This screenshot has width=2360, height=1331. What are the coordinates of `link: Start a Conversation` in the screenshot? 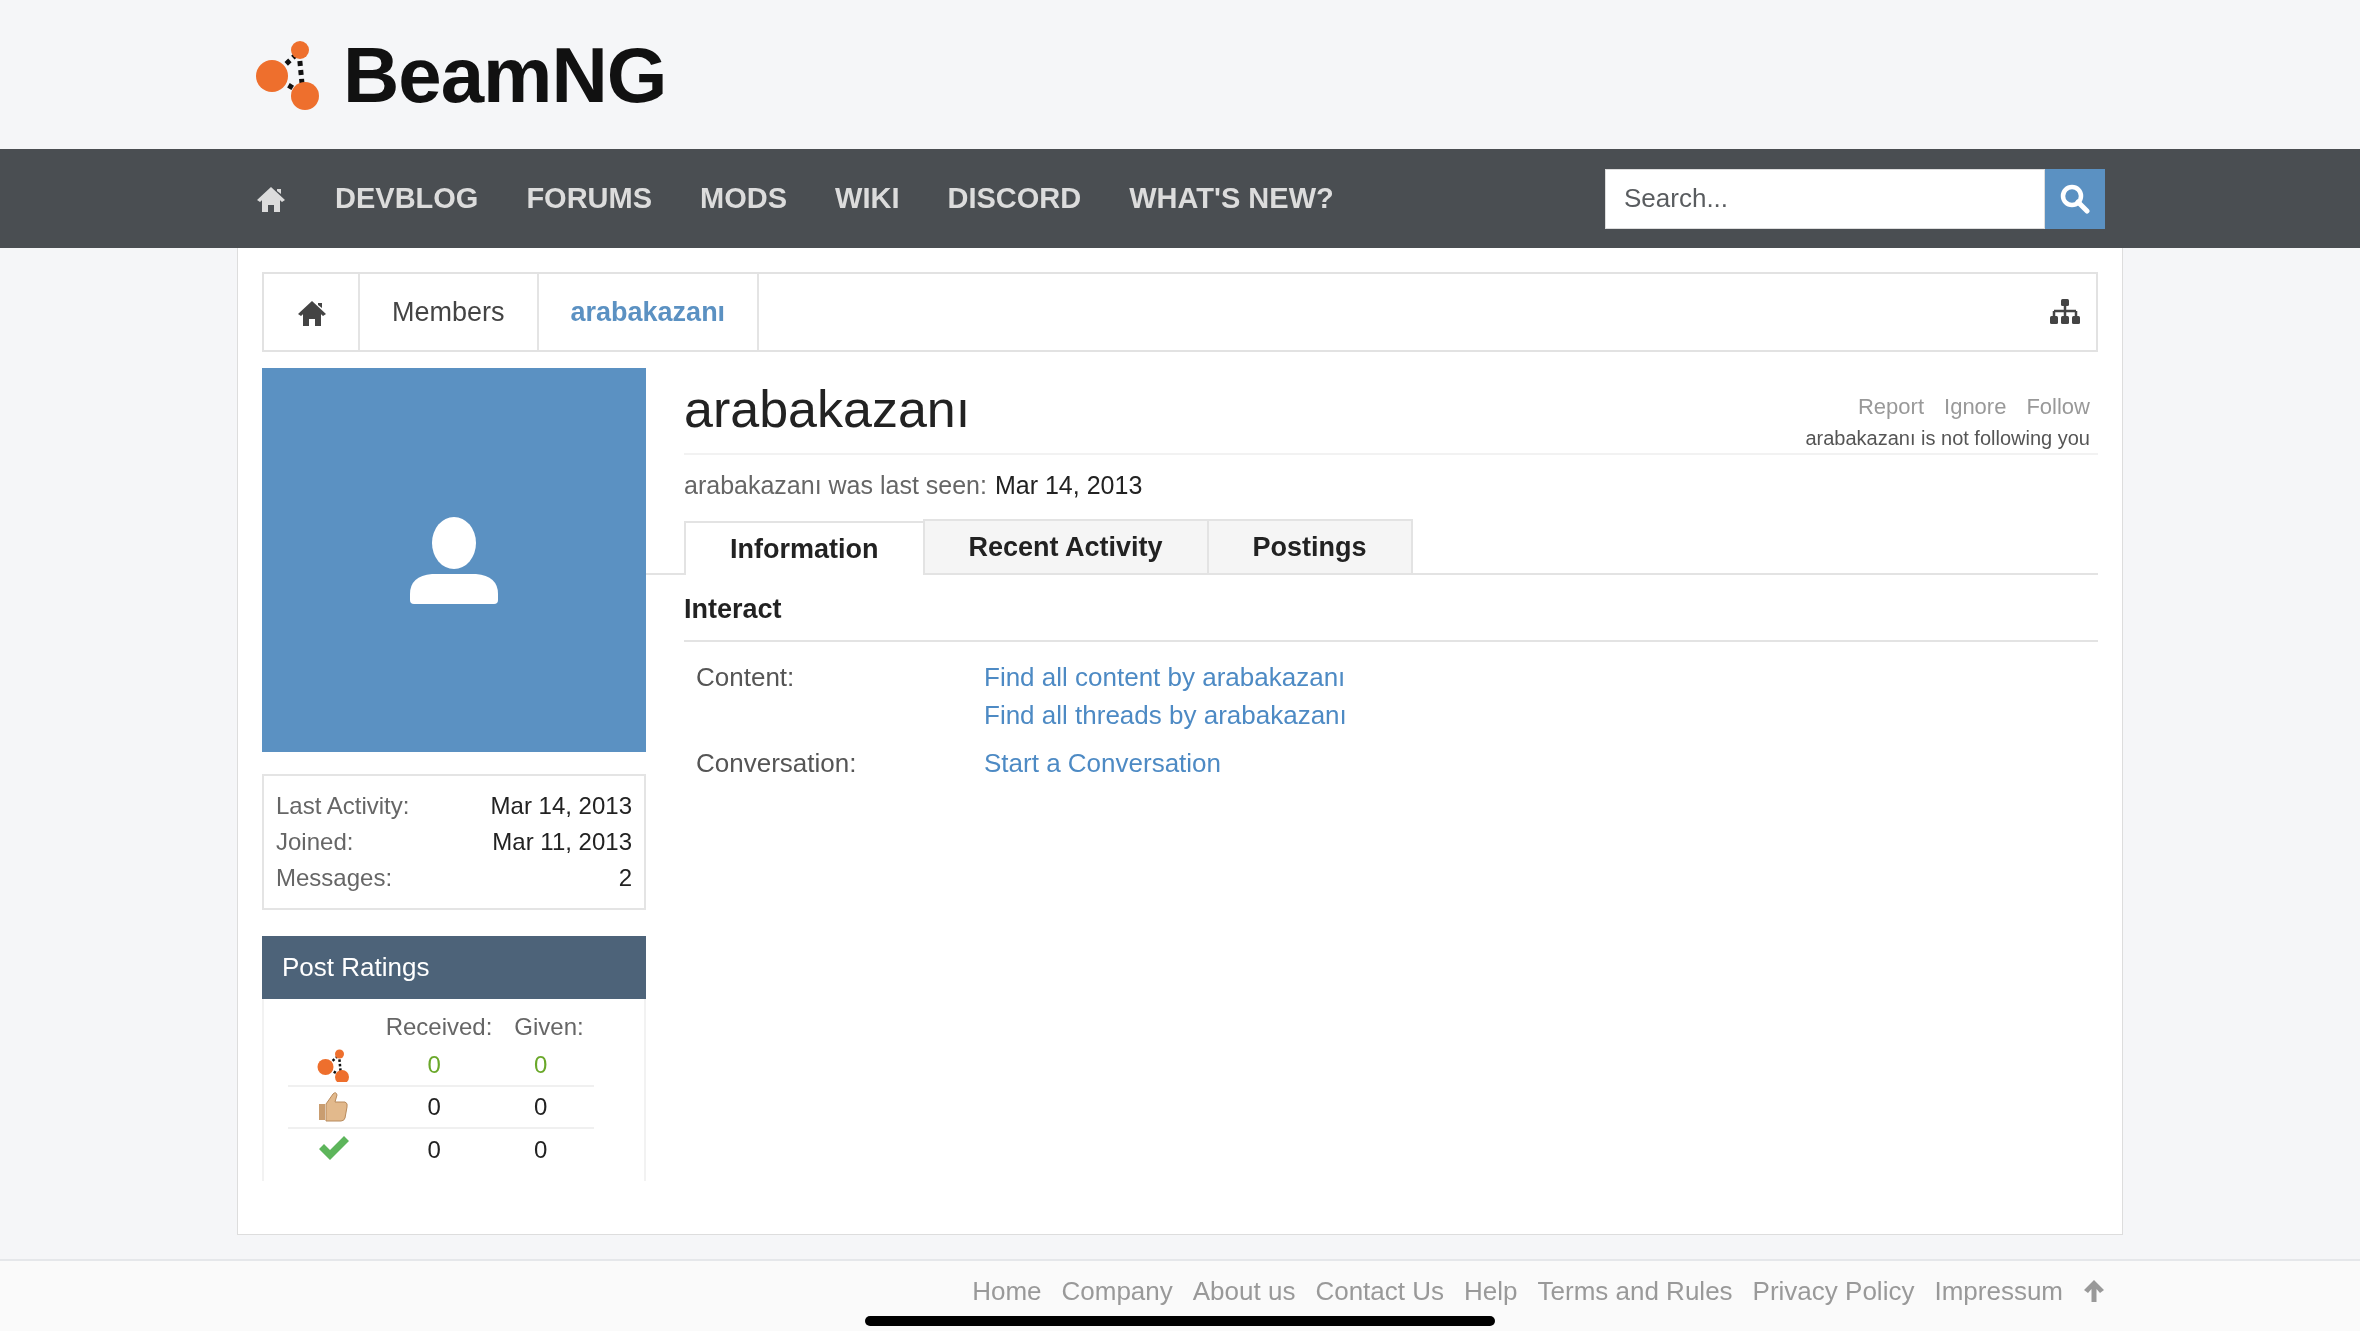 It's located at (1102, 762).